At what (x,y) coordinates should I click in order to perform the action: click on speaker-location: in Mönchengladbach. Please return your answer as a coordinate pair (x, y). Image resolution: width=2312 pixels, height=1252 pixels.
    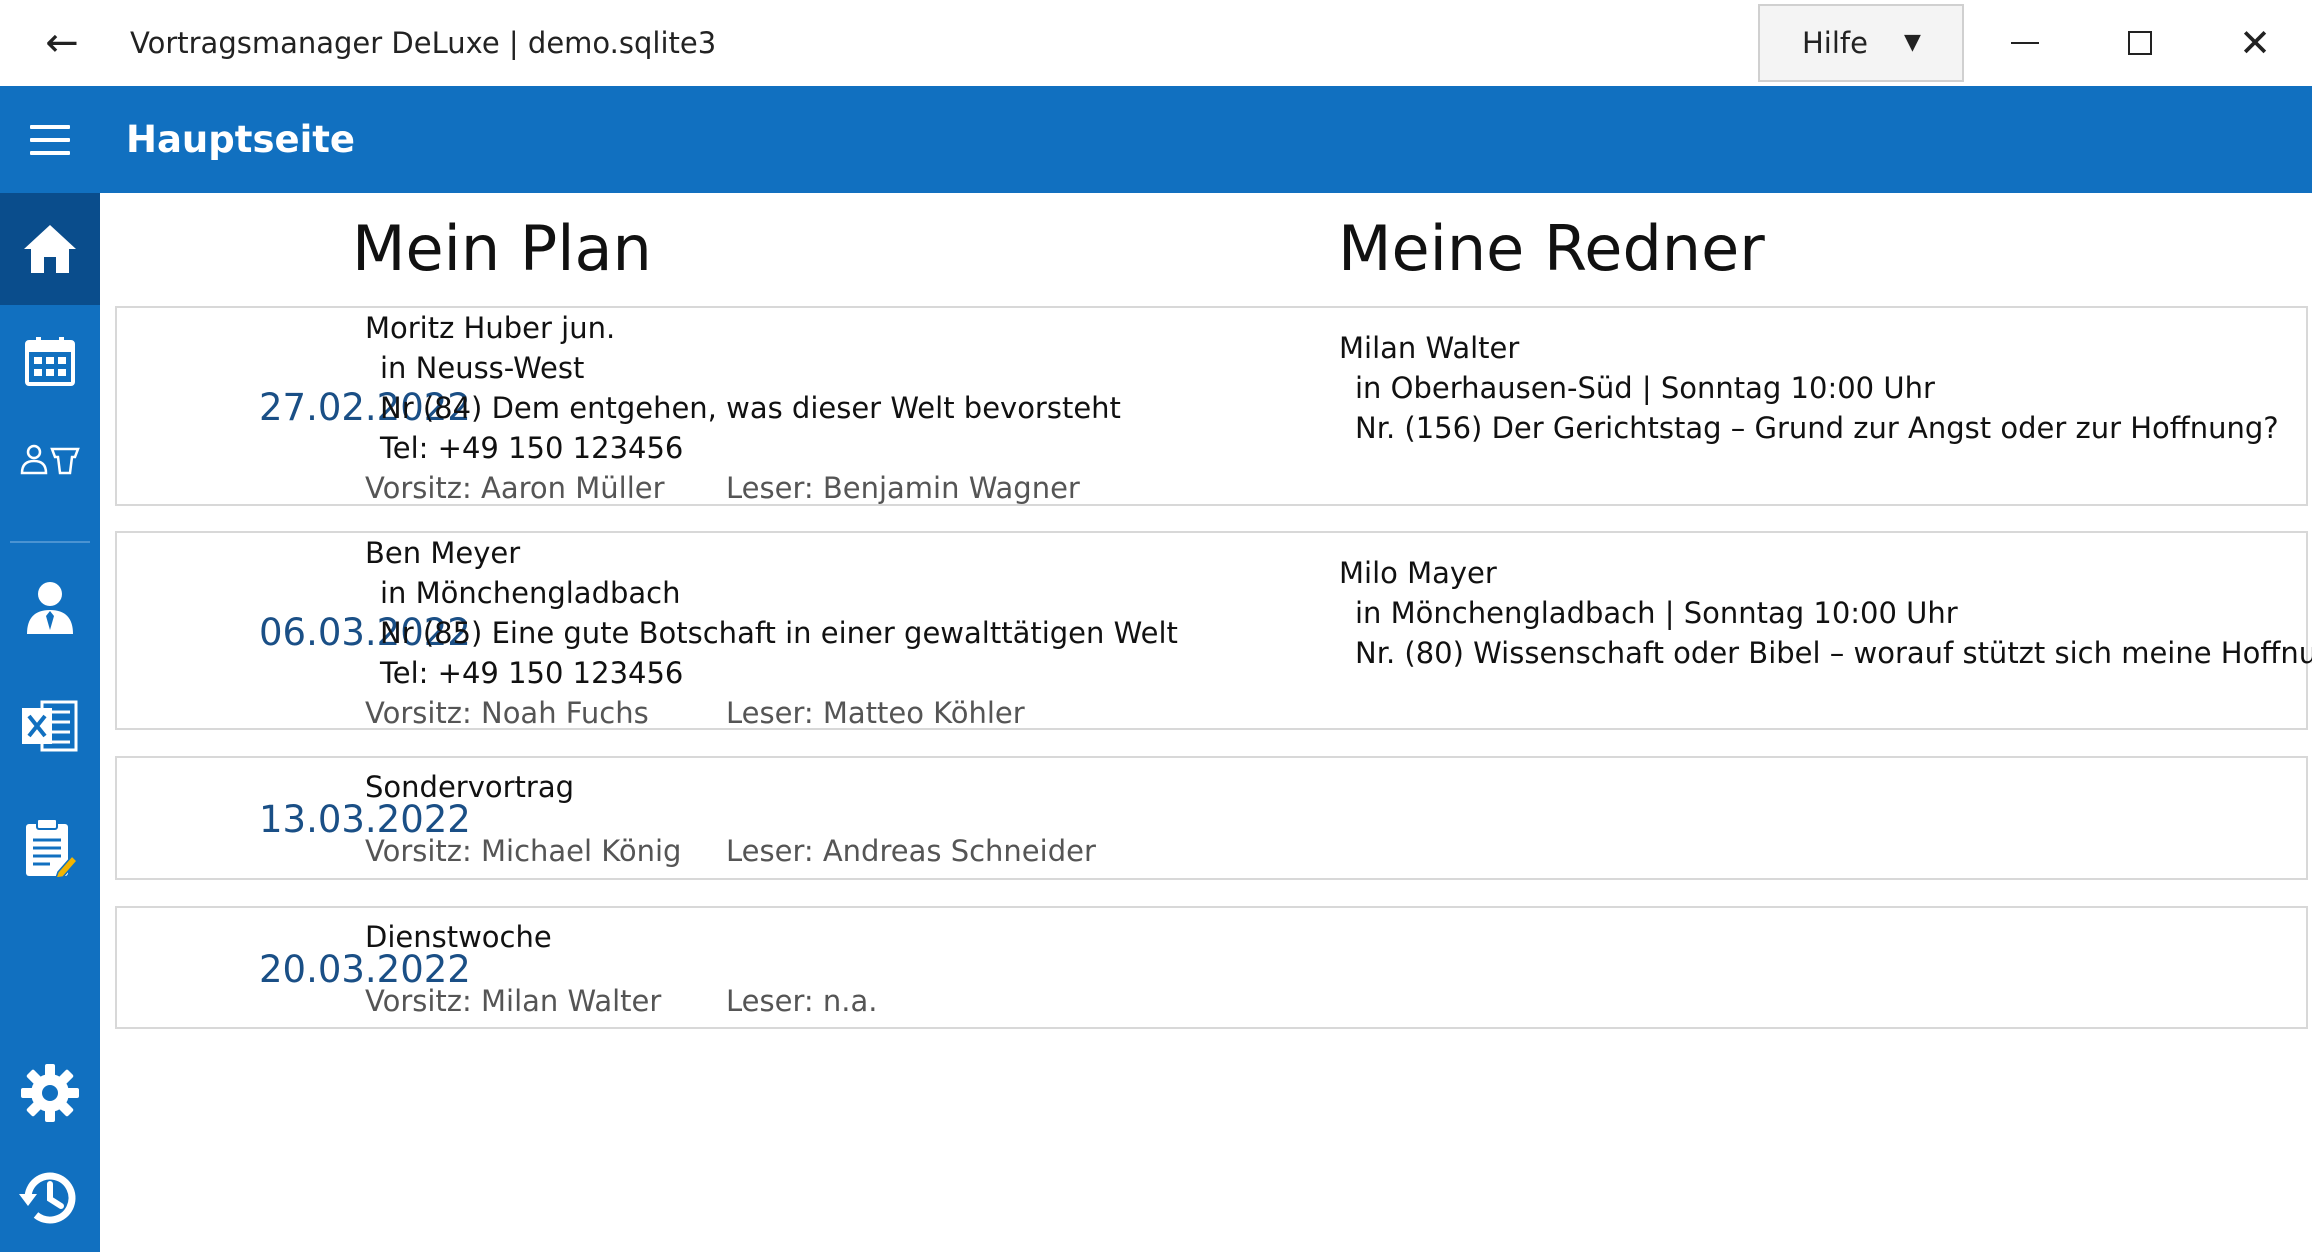
    Looking at the image, I should click on (530, 593).